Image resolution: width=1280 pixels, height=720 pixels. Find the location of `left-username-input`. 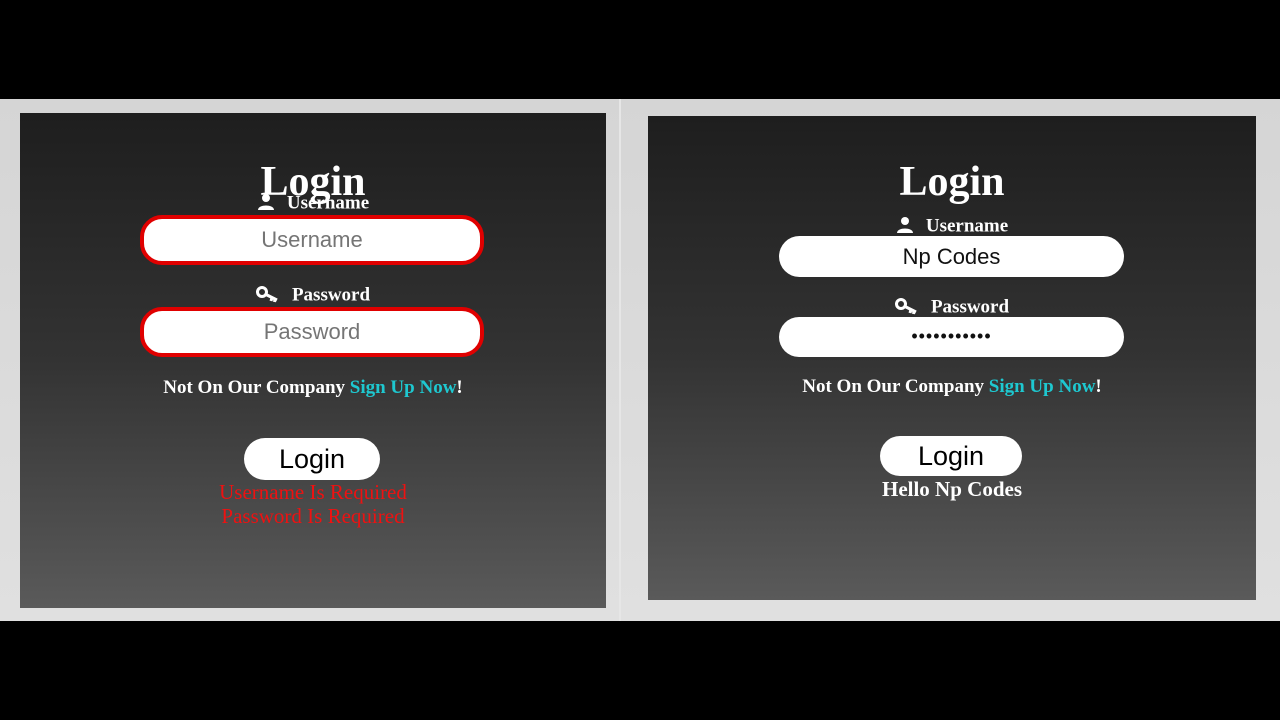

left-username-input is located at coordinates (312, 240).